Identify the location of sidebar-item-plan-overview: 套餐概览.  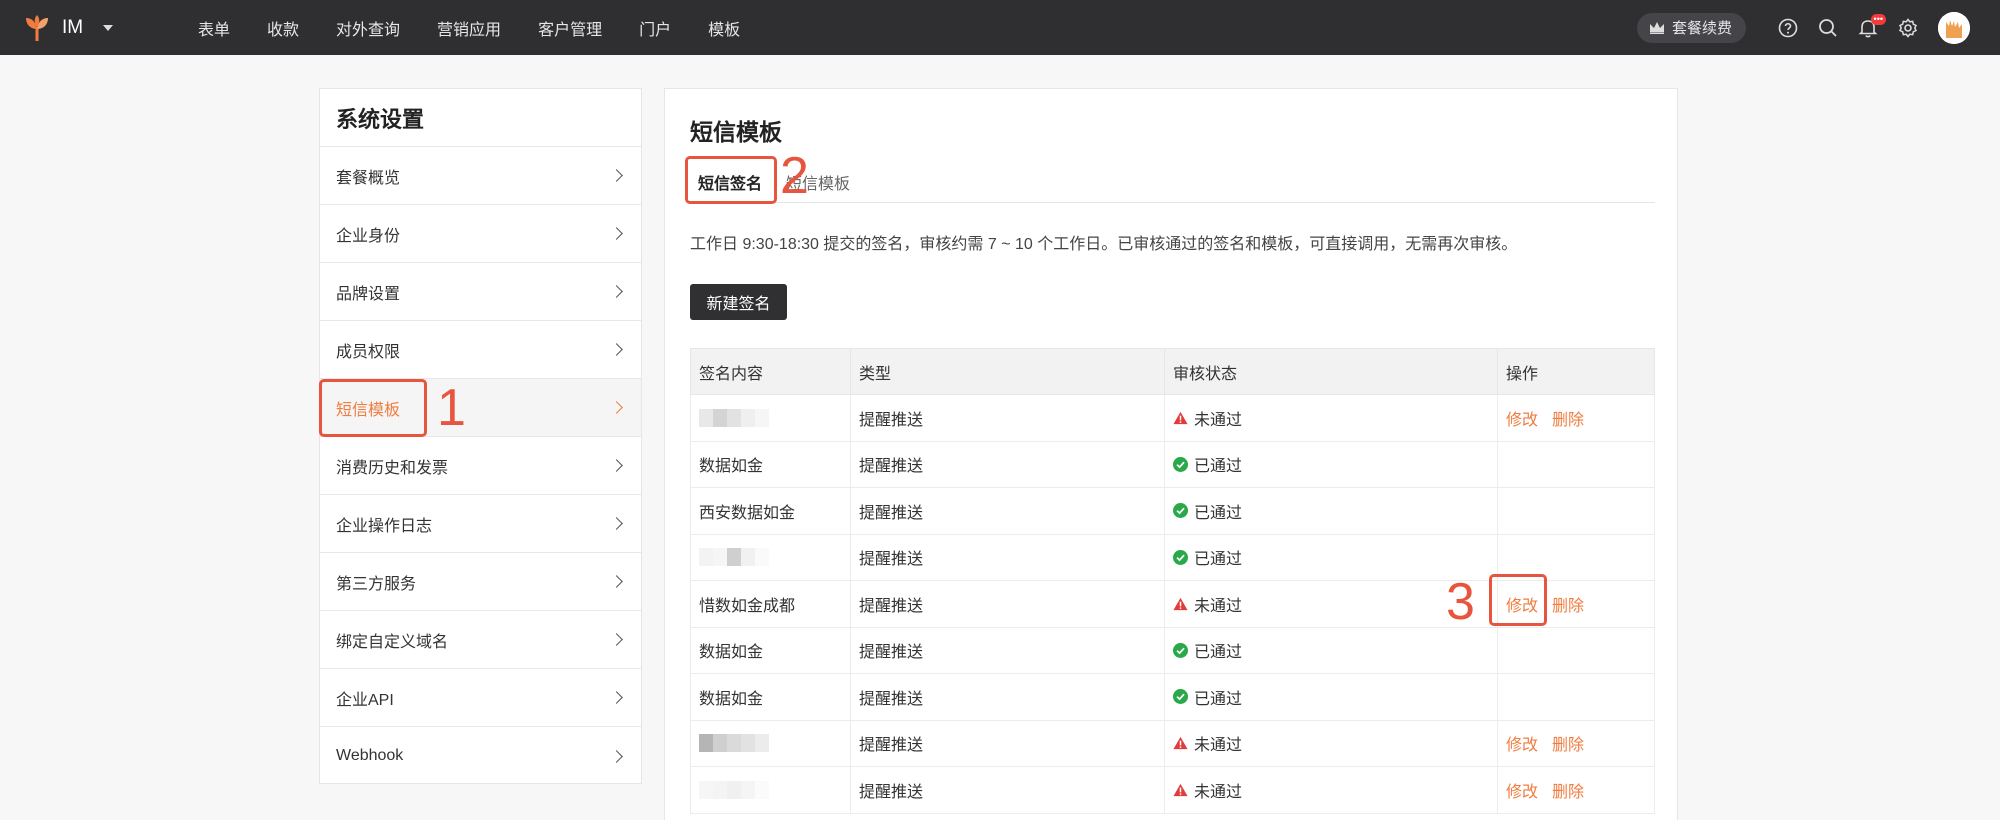
(480, 176).